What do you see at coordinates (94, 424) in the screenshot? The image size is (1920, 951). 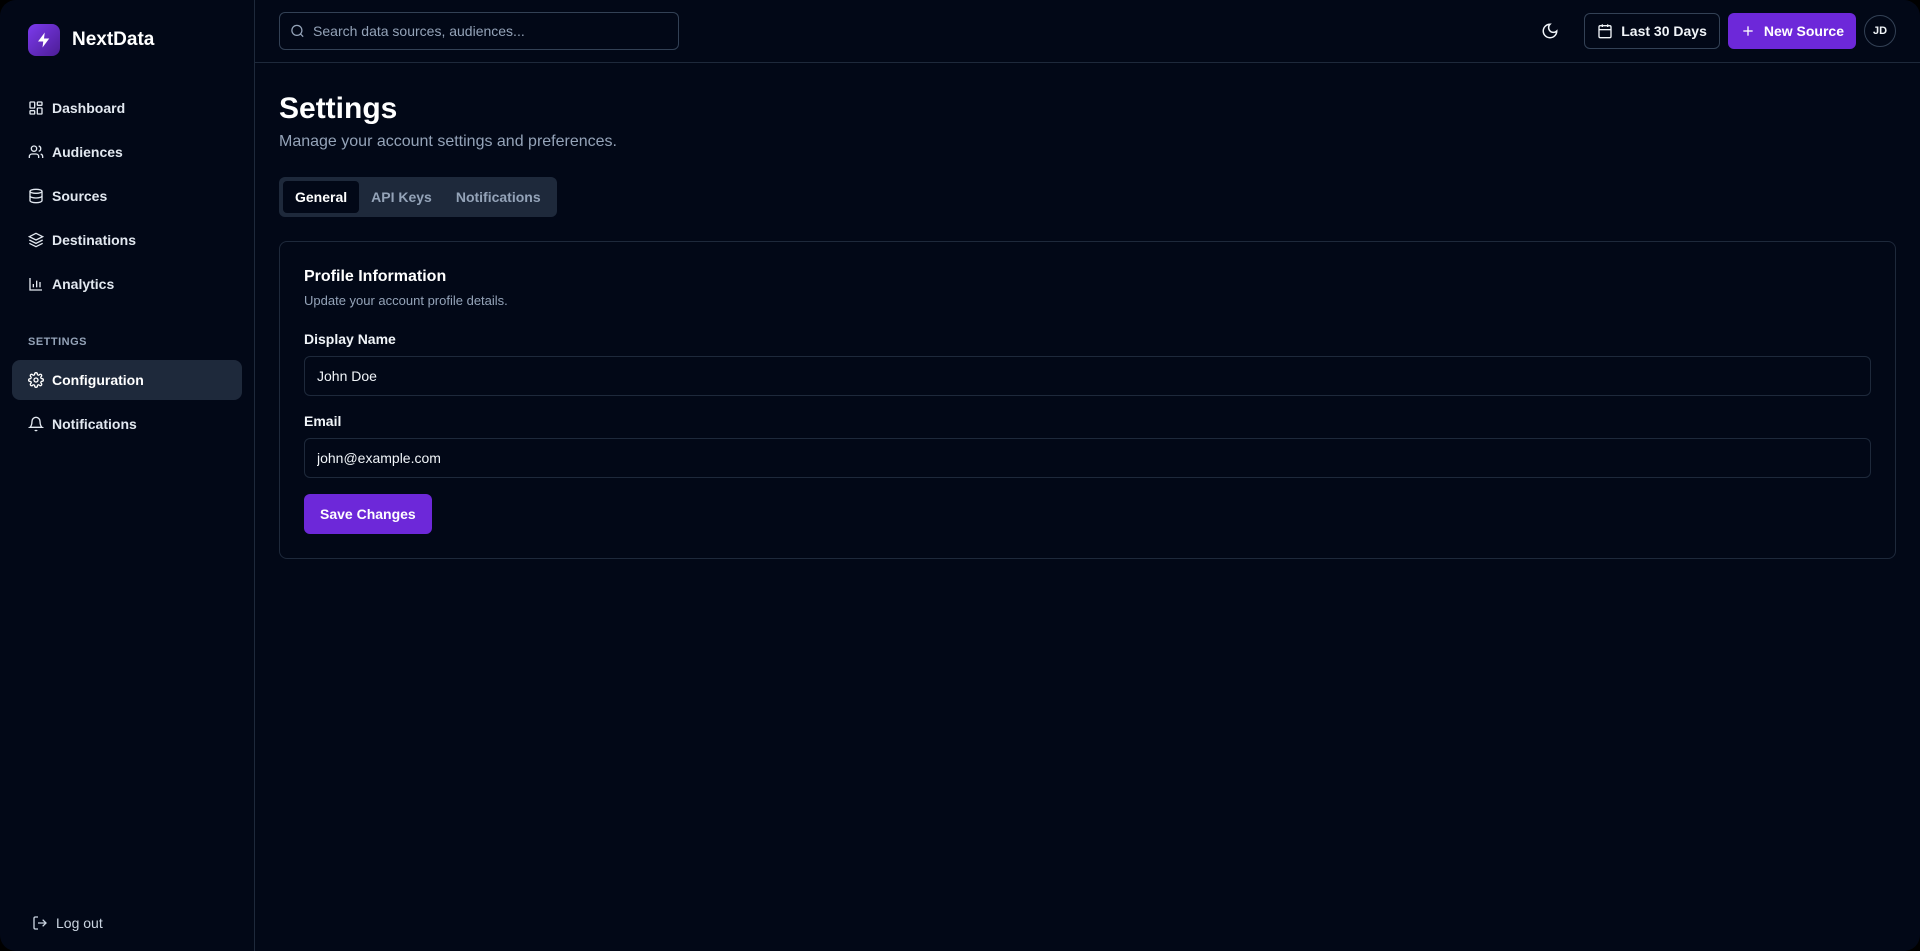 I see `sidebar-item-label: Notifications` at bounding box center [94, 424].